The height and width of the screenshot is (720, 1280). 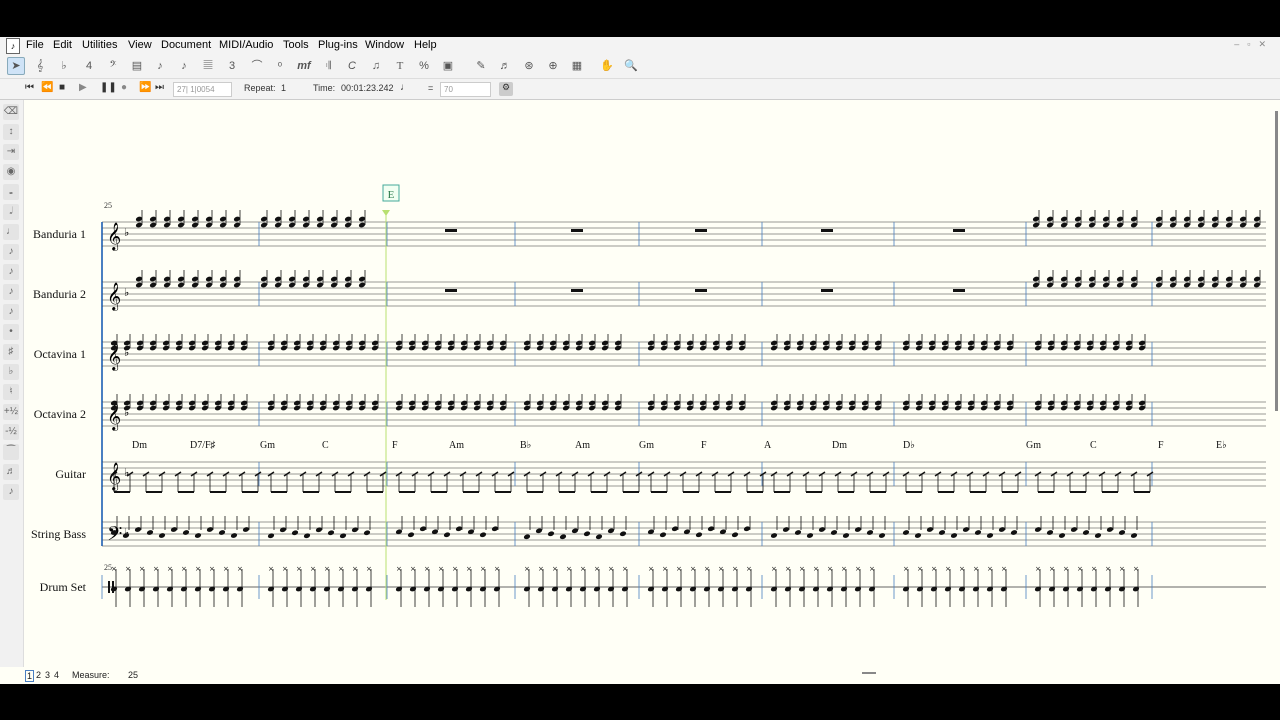 I want to click on zoom-icon: 🔍, so click(x=631, y=66).